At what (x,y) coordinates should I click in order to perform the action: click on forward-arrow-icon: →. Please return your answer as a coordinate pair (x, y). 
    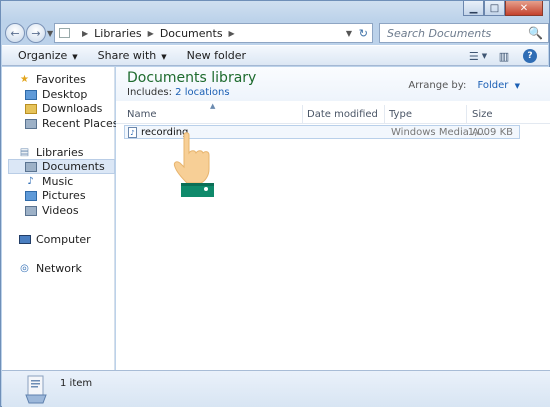
    Looking at the image, I should click on (36, 33).